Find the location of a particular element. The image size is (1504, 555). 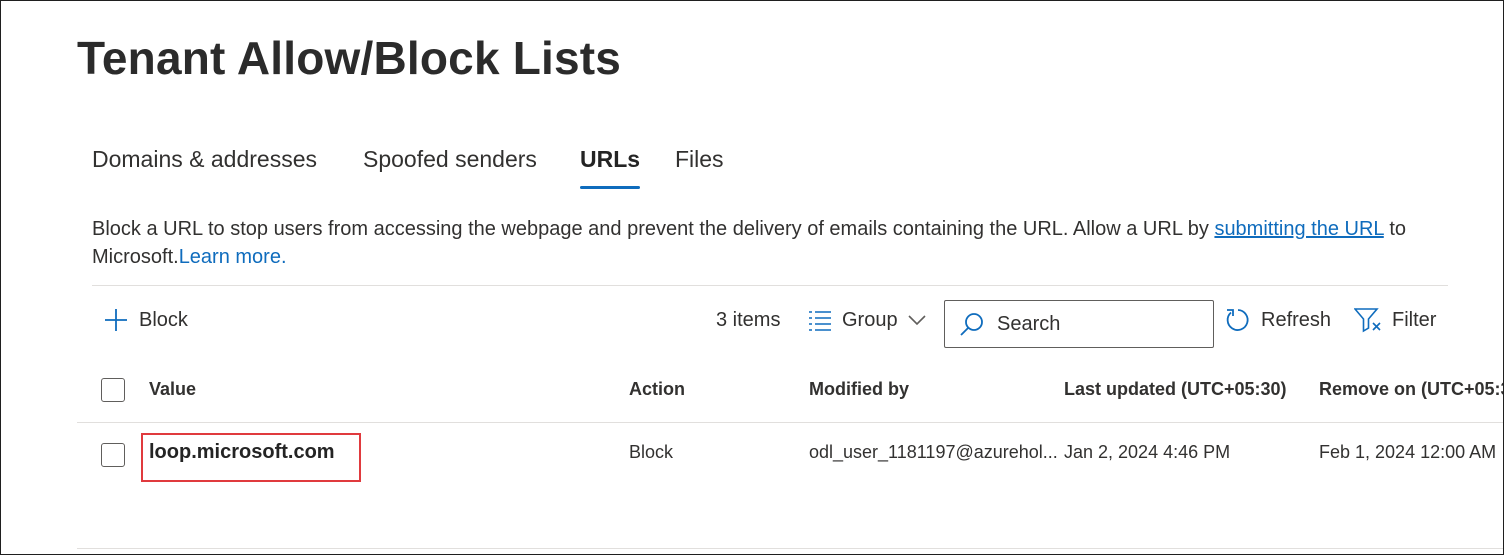

row-remove-on: Feb 1, 2024 12:00 AM is located at coordinates (1408, 452).